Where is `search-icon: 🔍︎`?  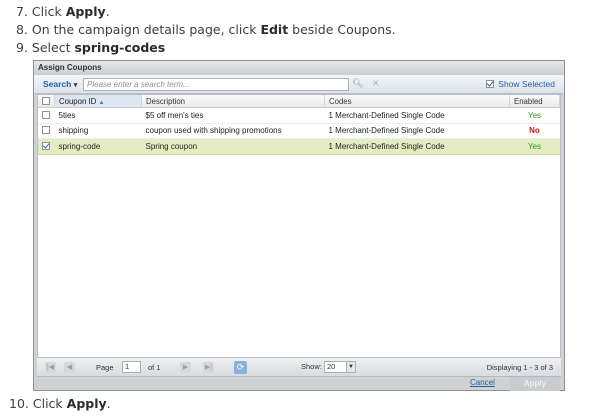
search-icon: 🔍︎ is located at coordinates (357, 83).